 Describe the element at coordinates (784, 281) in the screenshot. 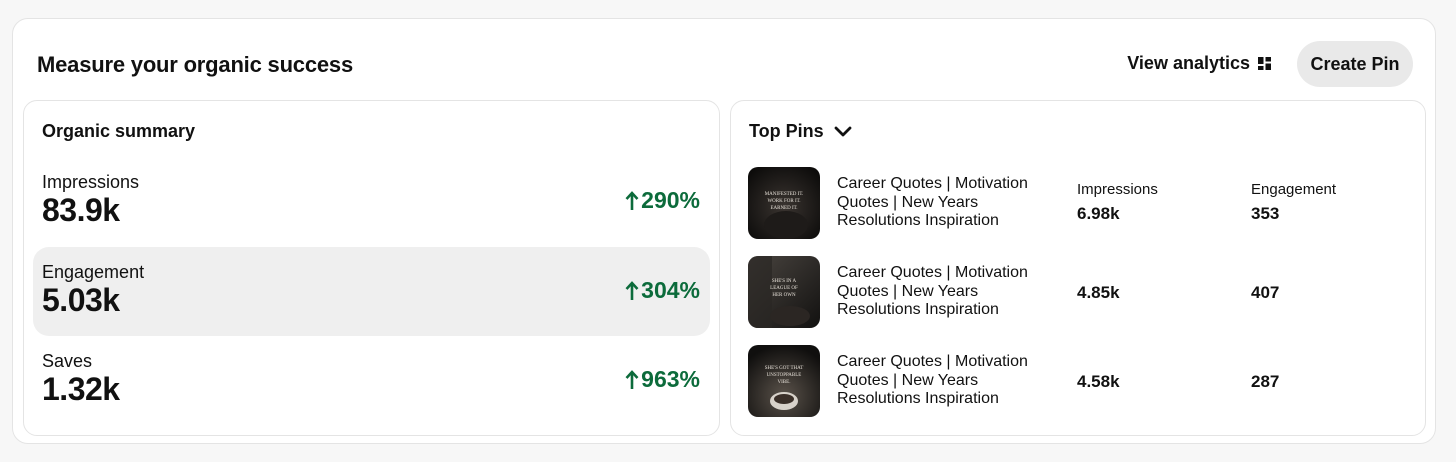

I see `svg-text: SHE'S IN A` at that location.